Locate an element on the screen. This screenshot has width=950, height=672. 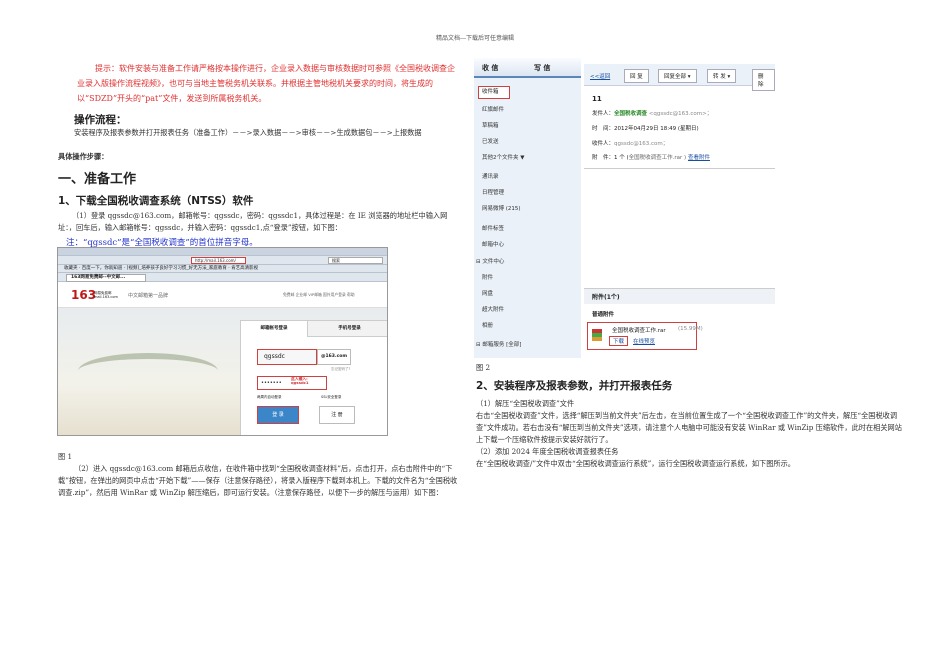
username-input: qgssdc is located at coordinates (287, 357).